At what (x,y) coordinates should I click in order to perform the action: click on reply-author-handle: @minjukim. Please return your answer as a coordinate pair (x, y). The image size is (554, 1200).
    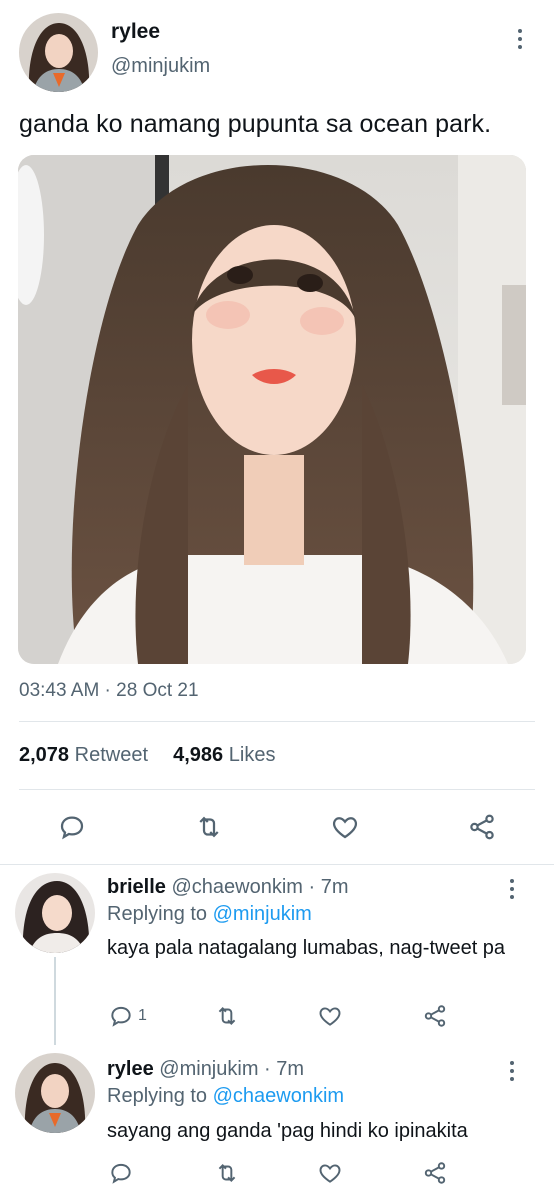
    Looking at the image, I should click on (208, 1069).